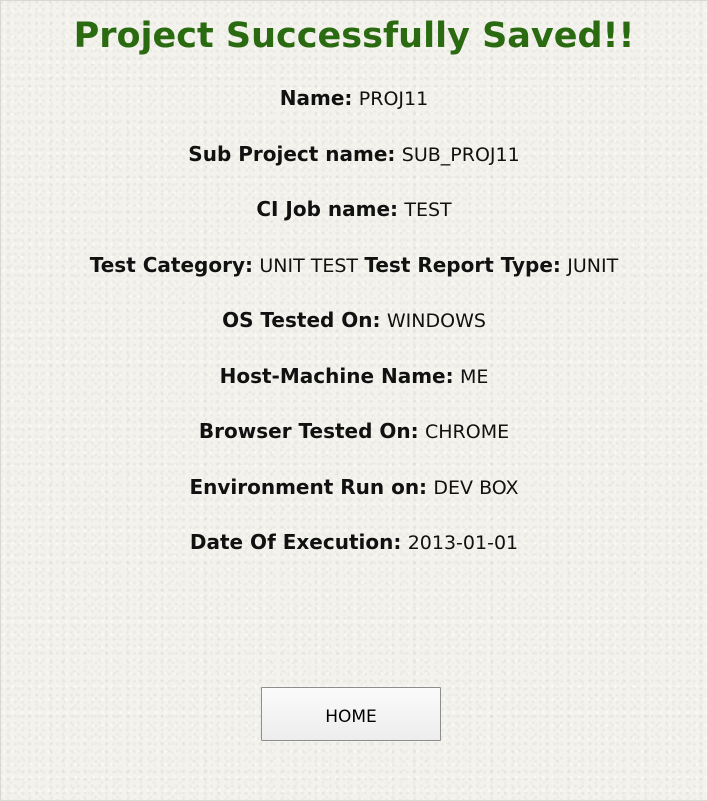 The height and width of the screenshot is (801, 708). Describe the element at coordinates (463, 543) in the screenshot. I see `execution-date-value: 2013-01-01` at that location.